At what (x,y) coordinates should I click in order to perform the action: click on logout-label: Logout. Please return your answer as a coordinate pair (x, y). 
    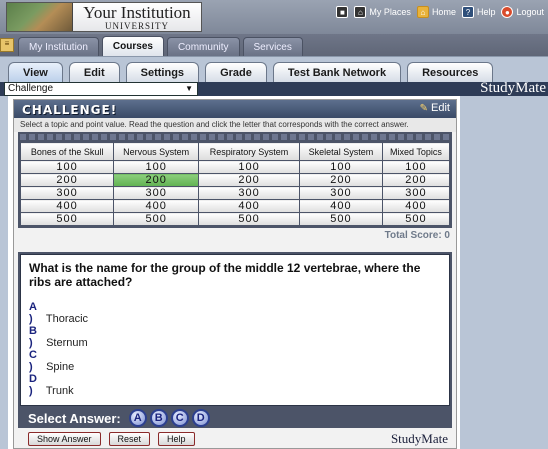
    Looking at the image, I should click on (530, 12).